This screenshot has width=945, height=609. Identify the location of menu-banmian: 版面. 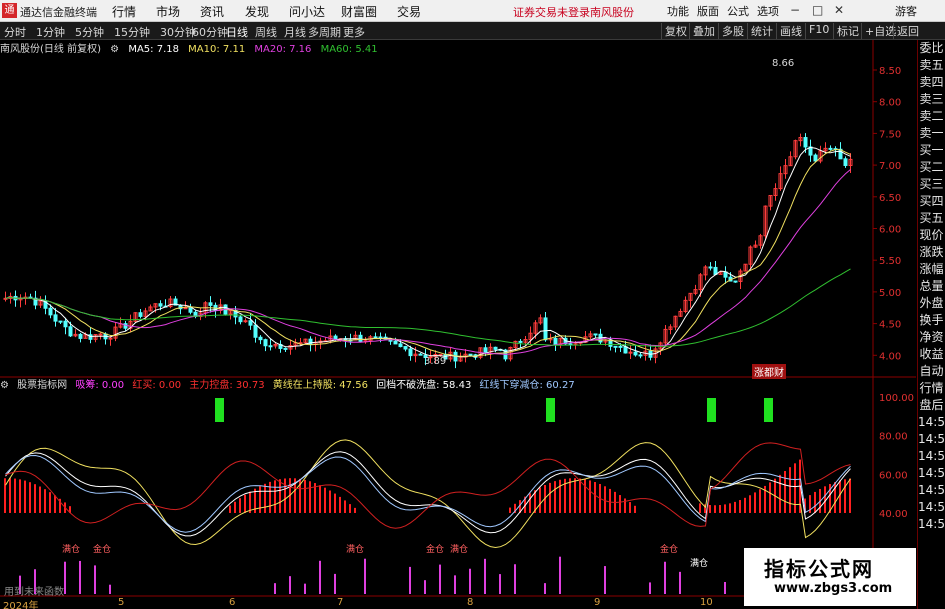
(708, 11).